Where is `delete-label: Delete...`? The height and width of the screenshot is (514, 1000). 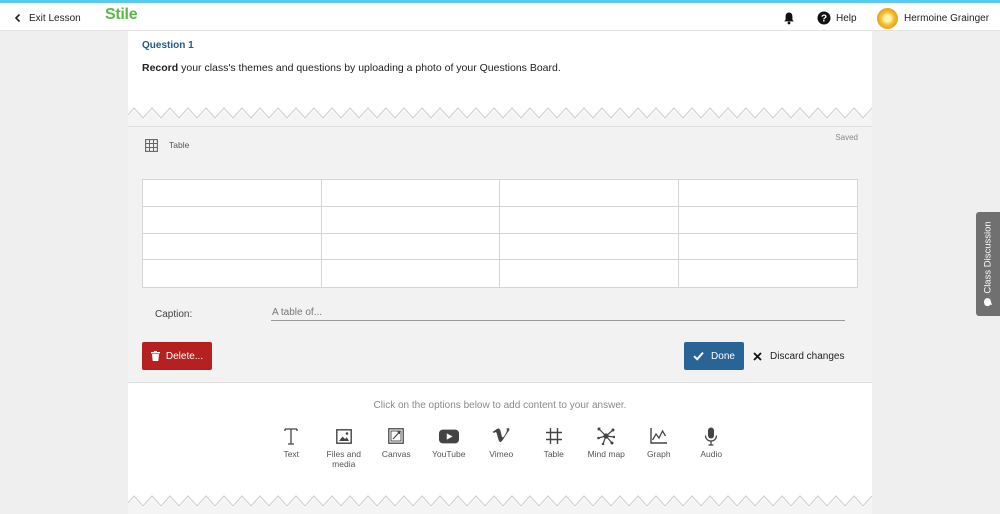 delete-label: Delete... is located at coordinates (184, 356).